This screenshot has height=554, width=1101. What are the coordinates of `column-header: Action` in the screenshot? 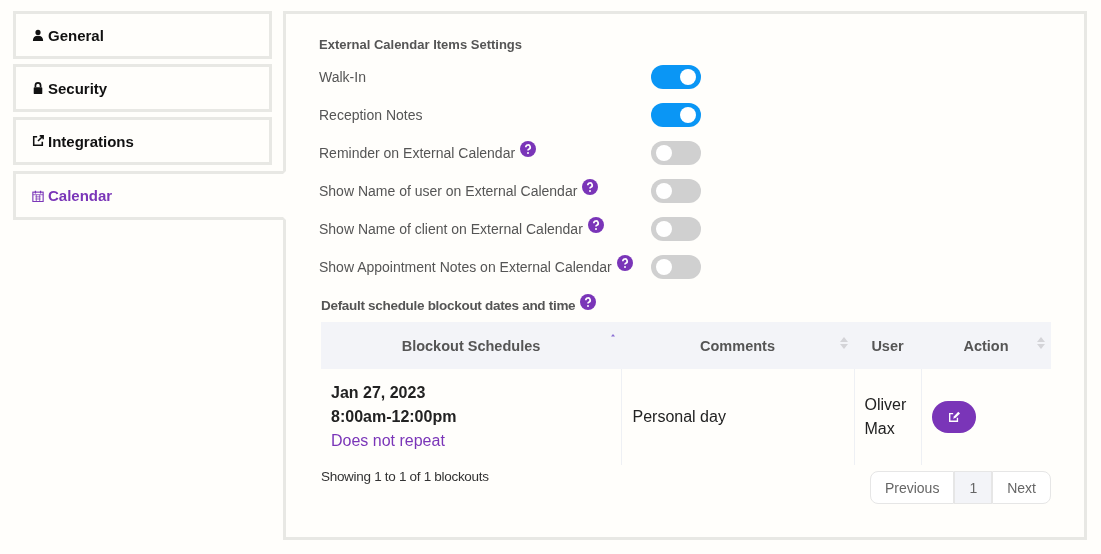 It's located at (986, 345).